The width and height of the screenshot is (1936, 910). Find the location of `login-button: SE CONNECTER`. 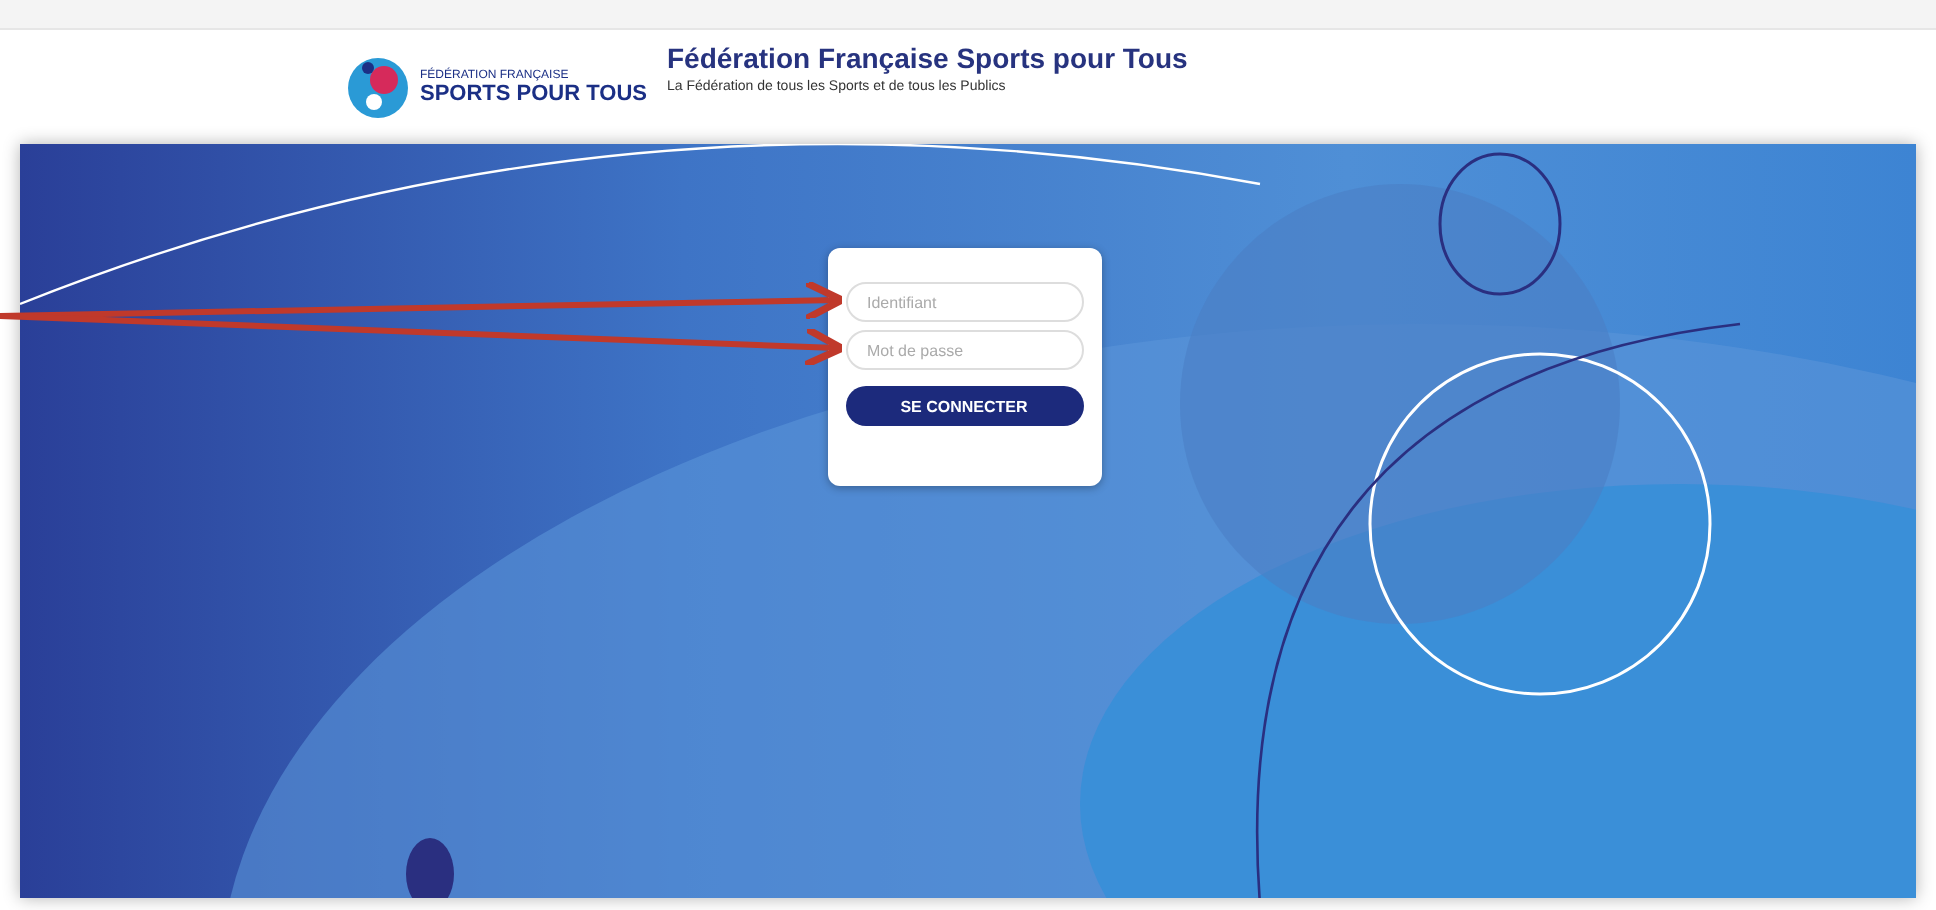

login-button: SE CONNECTER is located at coordinates (964, 406).